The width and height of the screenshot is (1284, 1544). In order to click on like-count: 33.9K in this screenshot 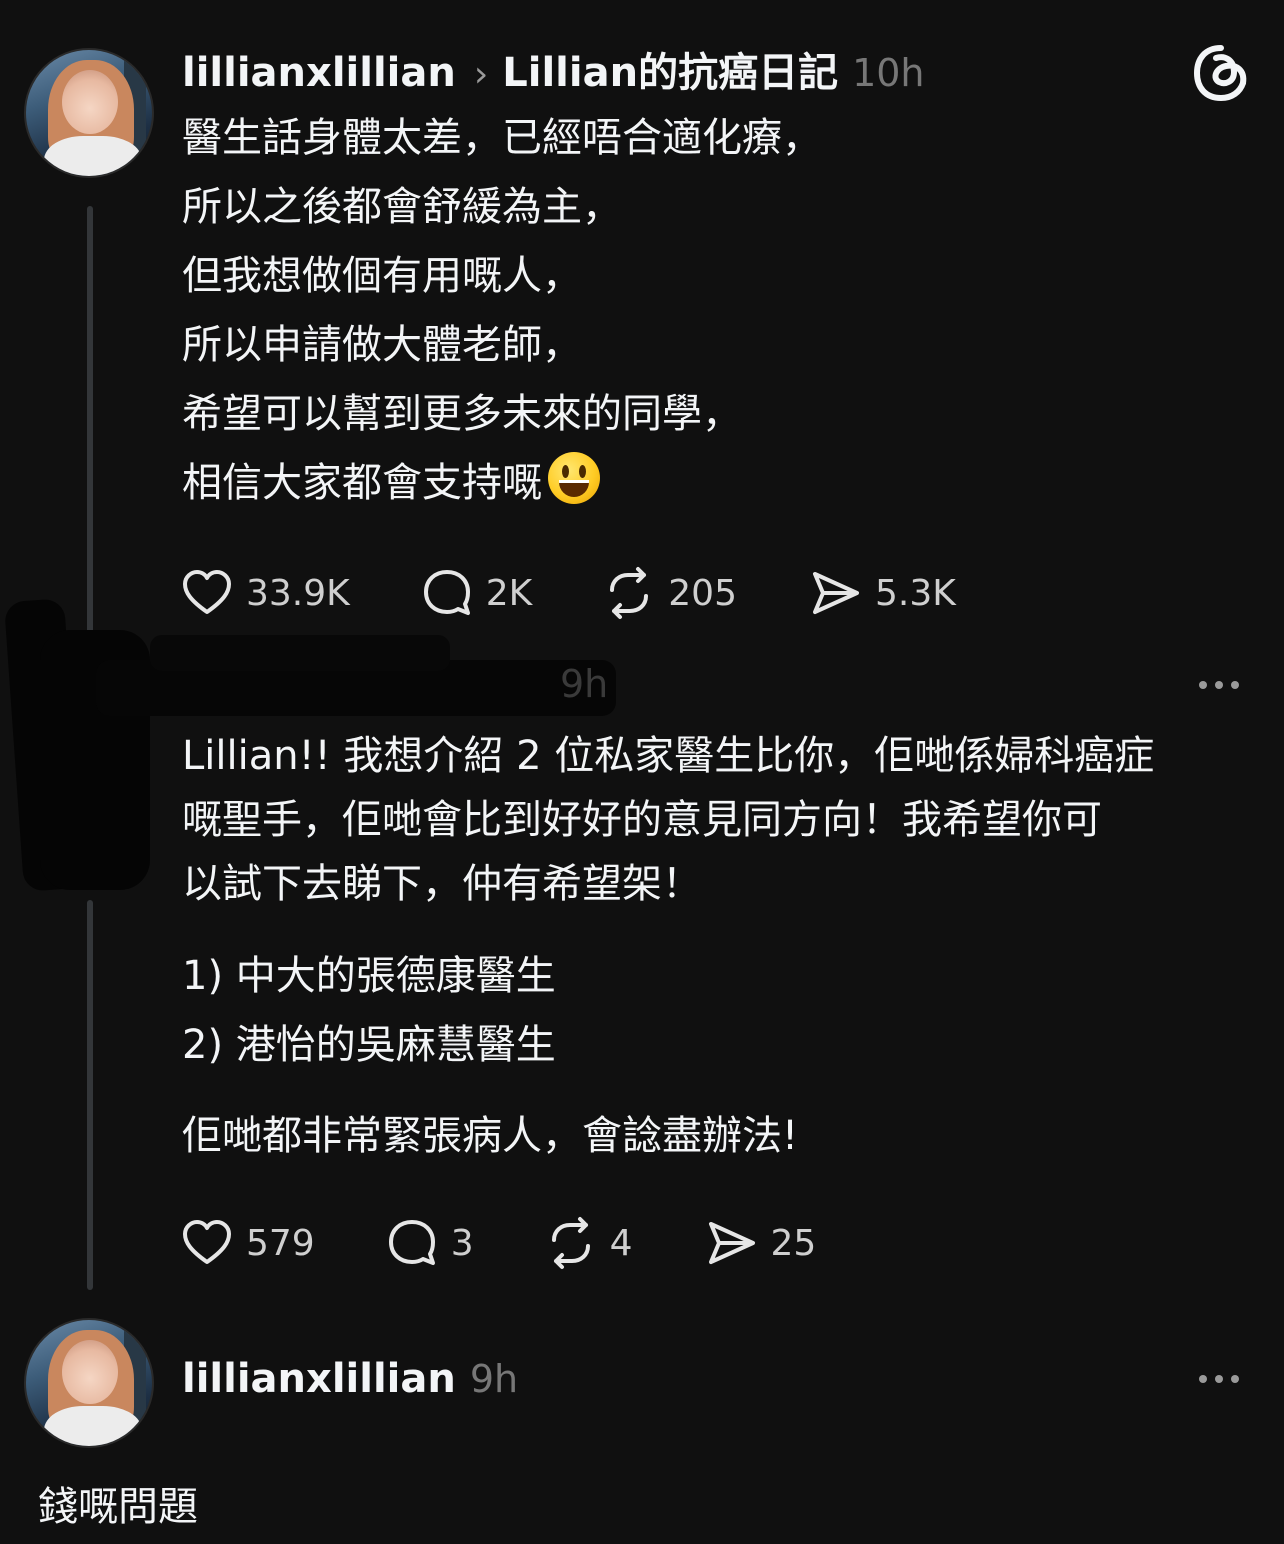, I will do `click(298, 593)`.